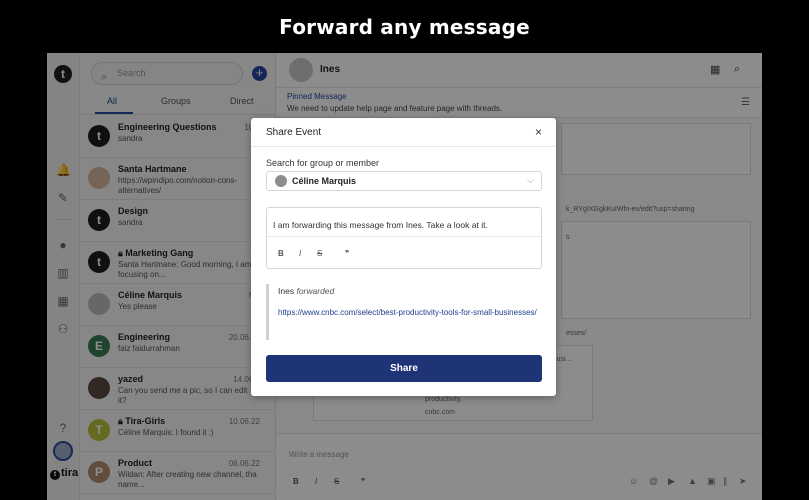 Image resolution: width=809 pixels, height=500 pixels. What do you see at coordinates (404, 181) in the screenshot?
I see `recipient-select: Céline Marquis ⌵` at bounding box center [404, 181].